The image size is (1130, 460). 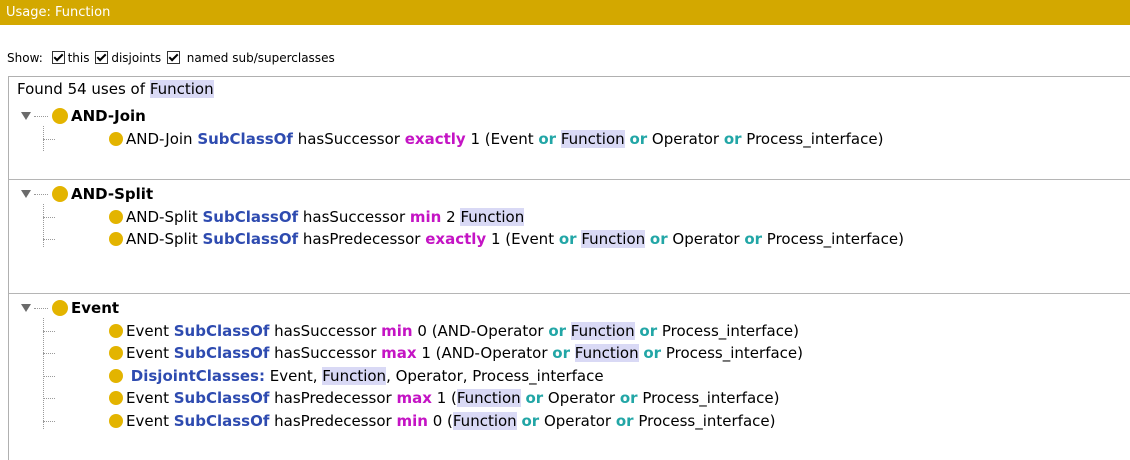 What do you see at coordinates (60, 308) in the screenshot?
I see `class-bullet-icon` at bounding box center [60, 308].